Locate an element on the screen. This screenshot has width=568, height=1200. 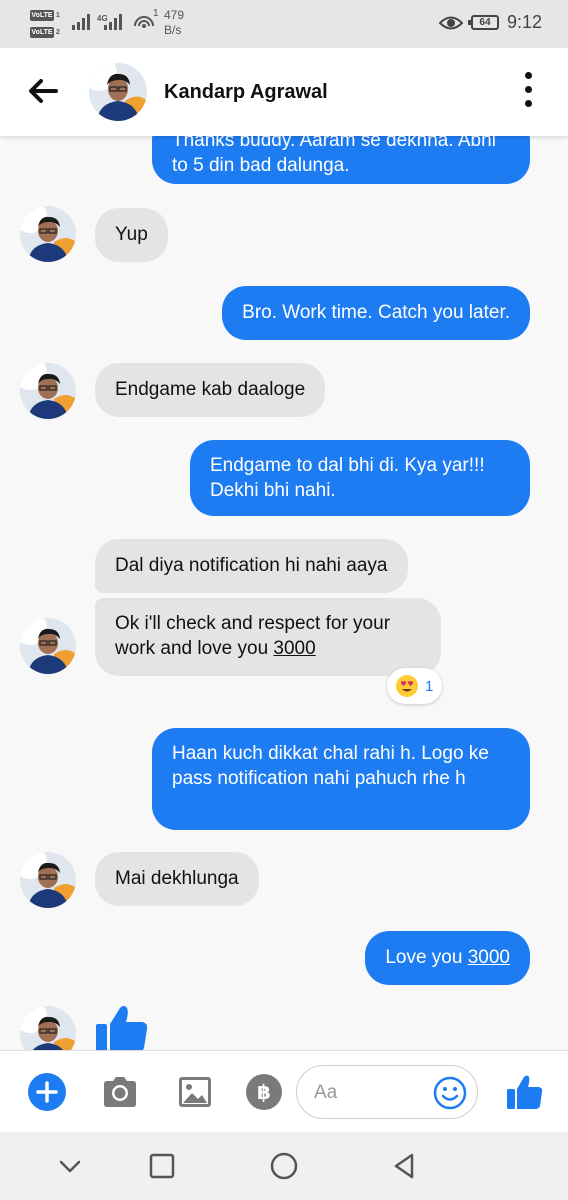
back-arrow-icon is located at coordinates (43, 91).